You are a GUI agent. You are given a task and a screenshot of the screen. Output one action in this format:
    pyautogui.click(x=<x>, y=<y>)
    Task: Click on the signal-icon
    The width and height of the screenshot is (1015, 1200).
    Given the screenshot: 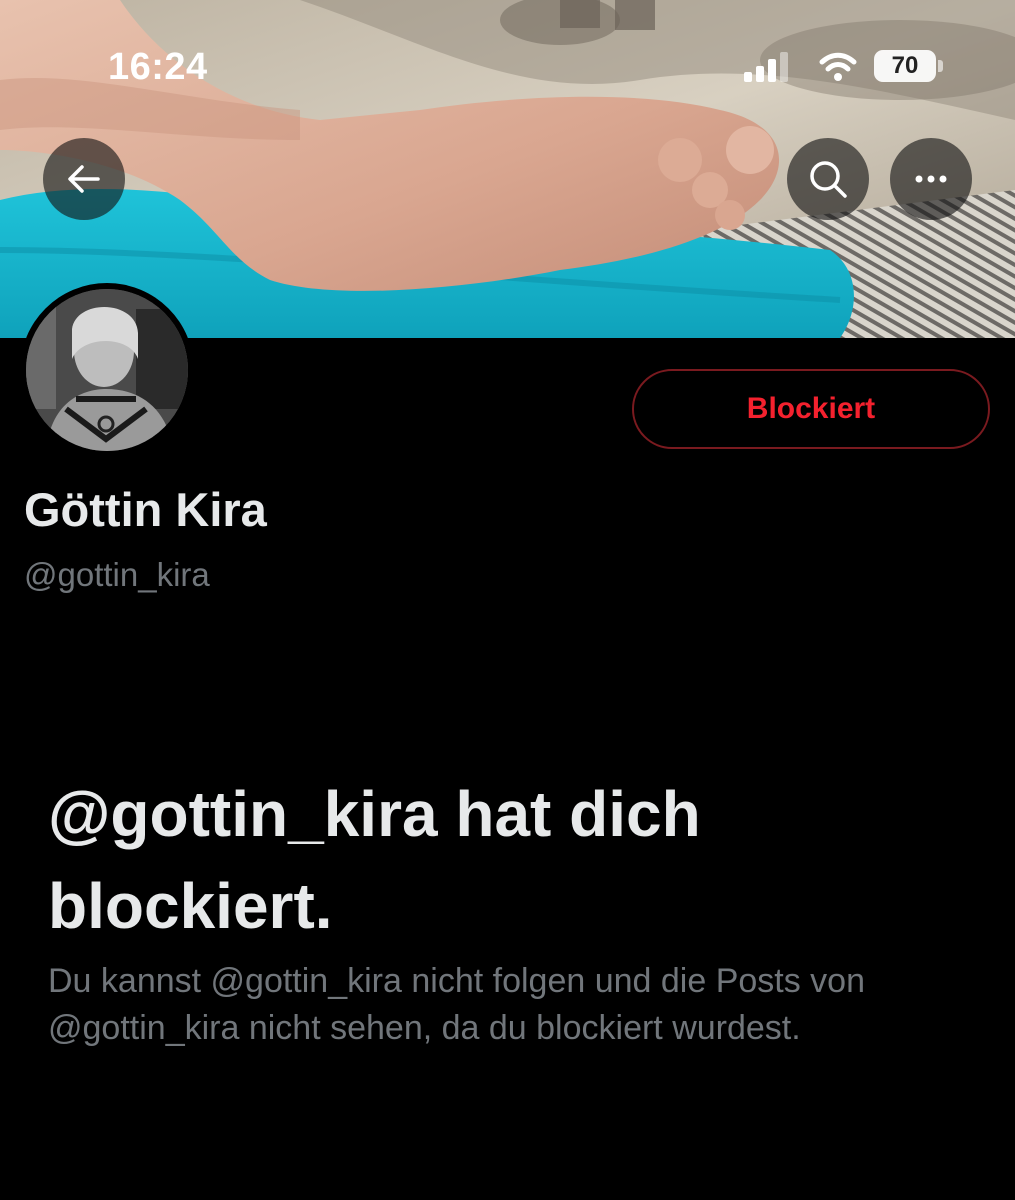 What is the action you would take?
    pyautogui.click(x=766, y=67)
    